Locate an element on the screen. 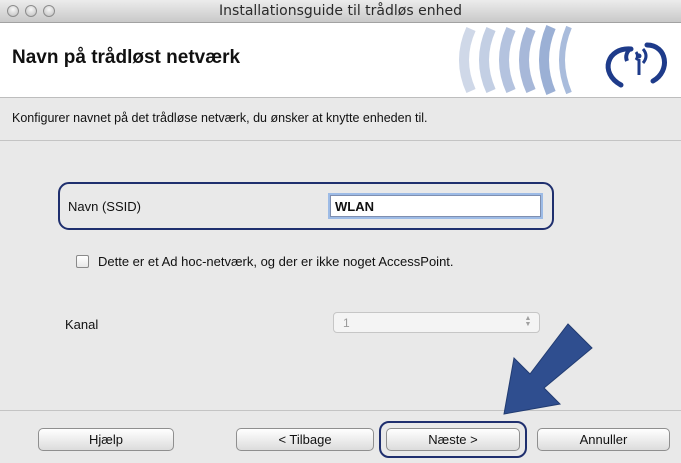  cancel-button: Annuller is located at coordinates (603, 439).